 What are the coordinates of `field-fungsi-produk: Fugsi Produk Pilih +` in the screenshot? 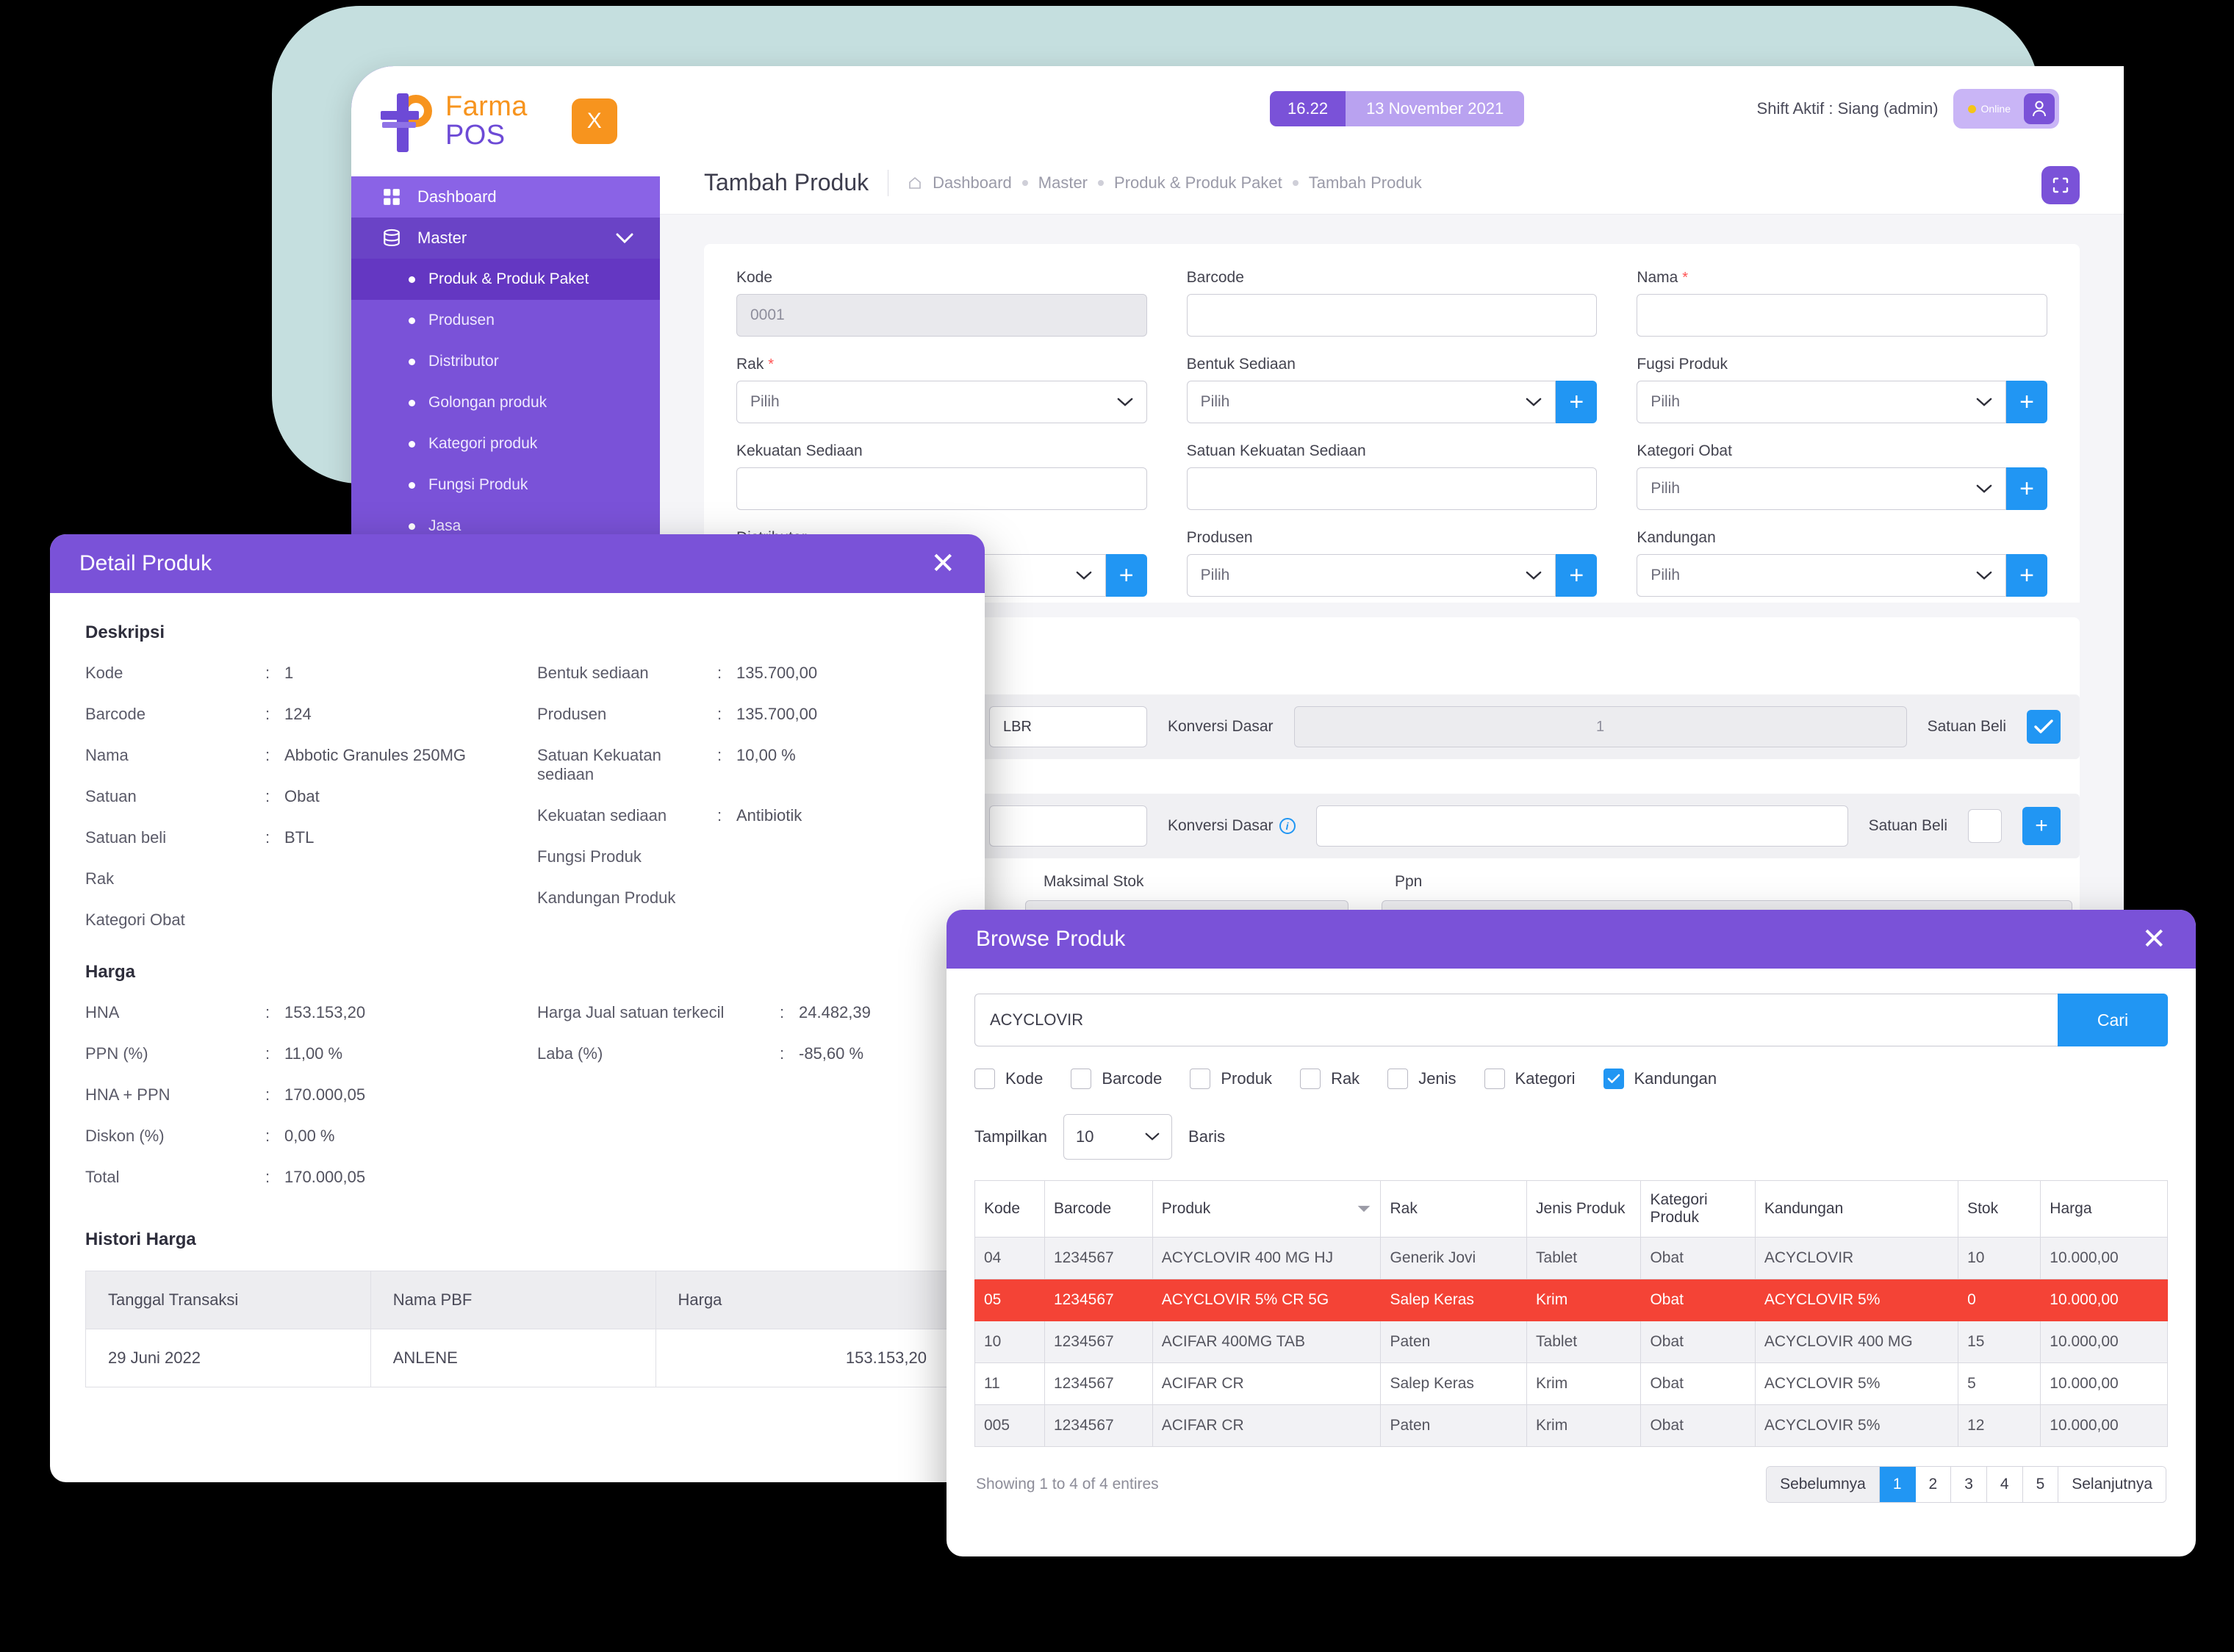 It's located at (1842, 390).